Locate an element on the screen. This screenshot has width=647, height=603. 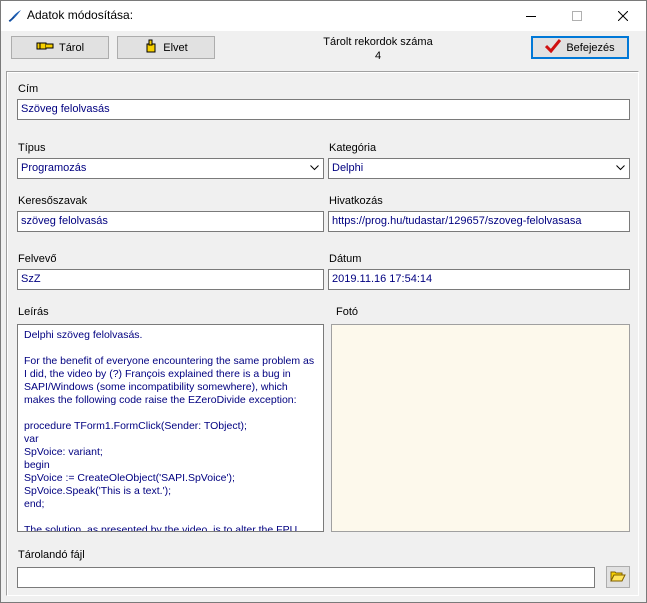
discard-hand-icon is located at coordinates (151, 47).